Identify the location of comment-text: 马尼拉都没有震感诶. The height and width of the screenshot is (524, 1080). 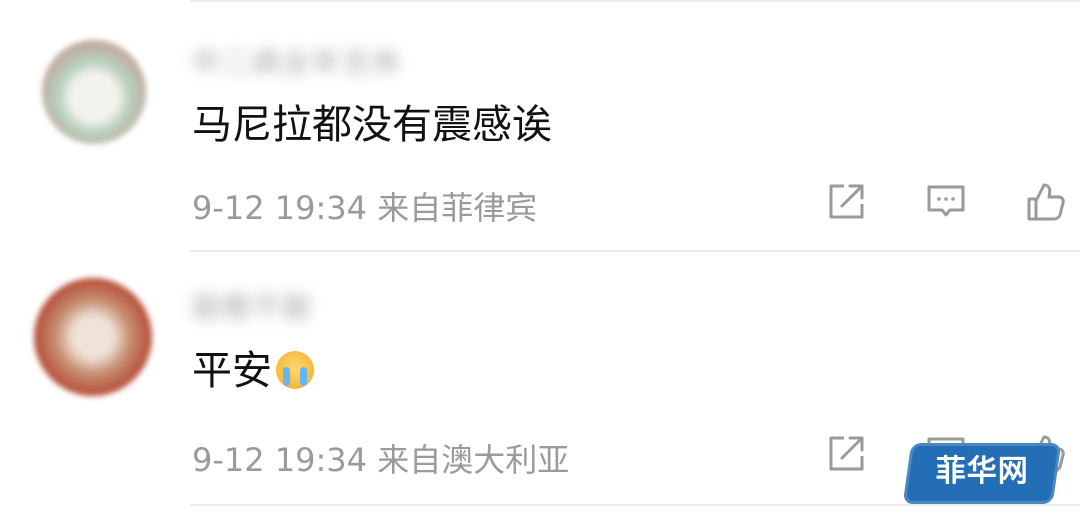
(372, 125).